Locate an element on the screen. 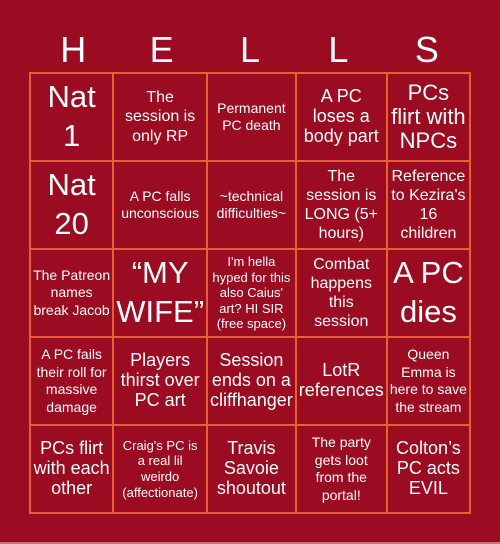  header-letter-h: H is located at coordinates (73, 49).